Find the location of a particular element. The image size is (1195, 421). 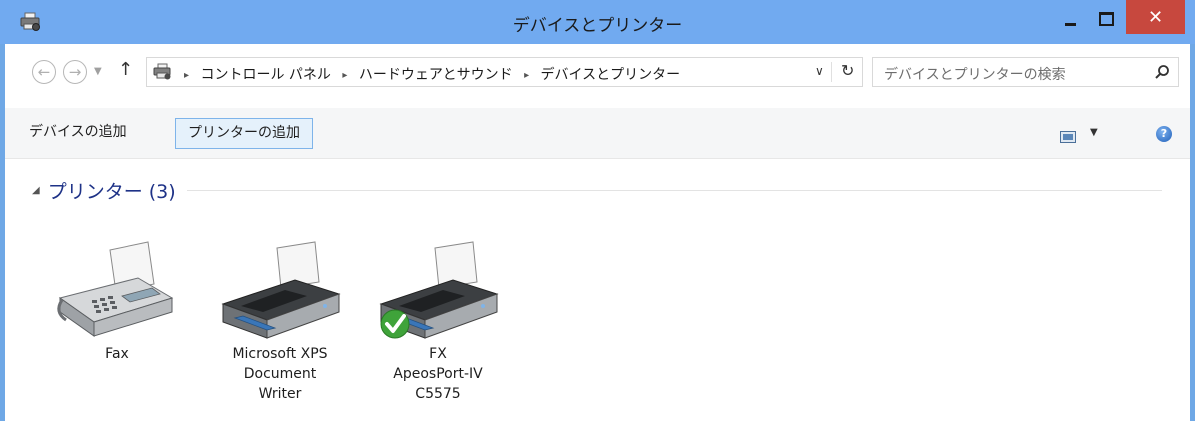

collapse-arrow-icon: ◢ is located at coordinates (36, 190).